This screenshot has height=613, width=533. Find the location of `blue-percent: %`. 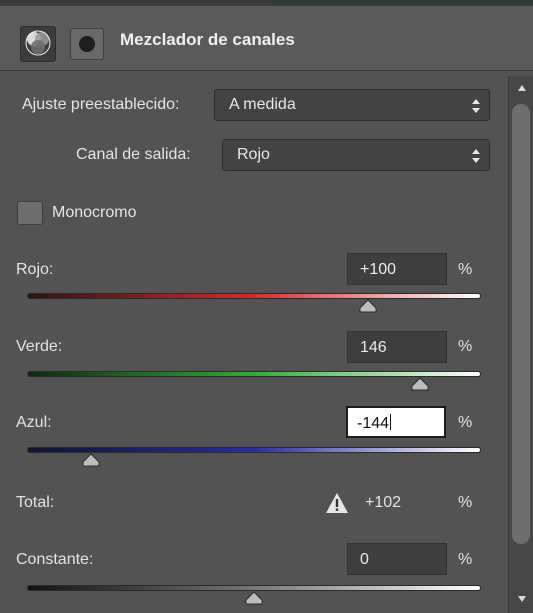

blue-percent: % is located at coordinates (465, 422).